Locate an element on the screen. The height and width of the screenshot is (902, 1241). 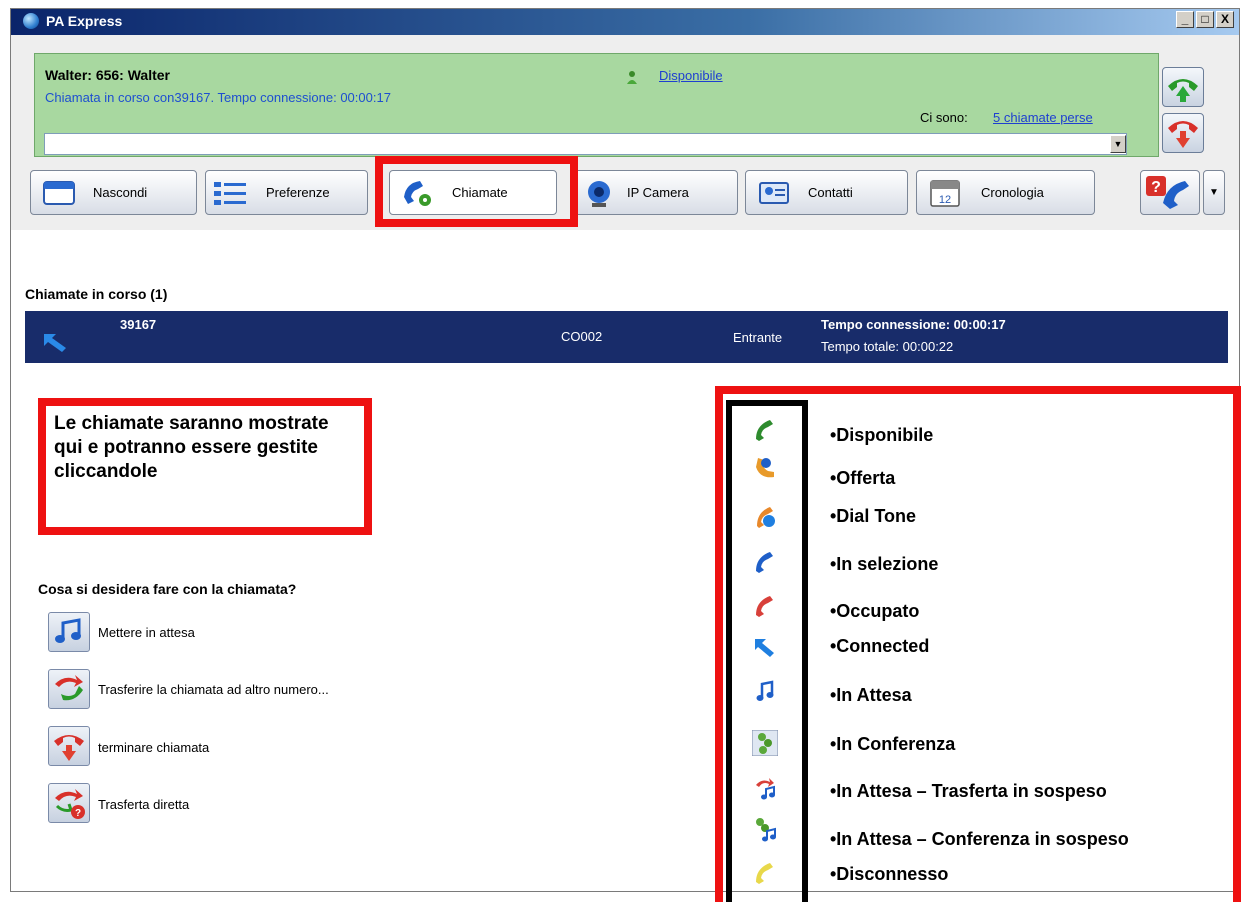
tab-label: IP Camera is located at coordinates (658, 192).